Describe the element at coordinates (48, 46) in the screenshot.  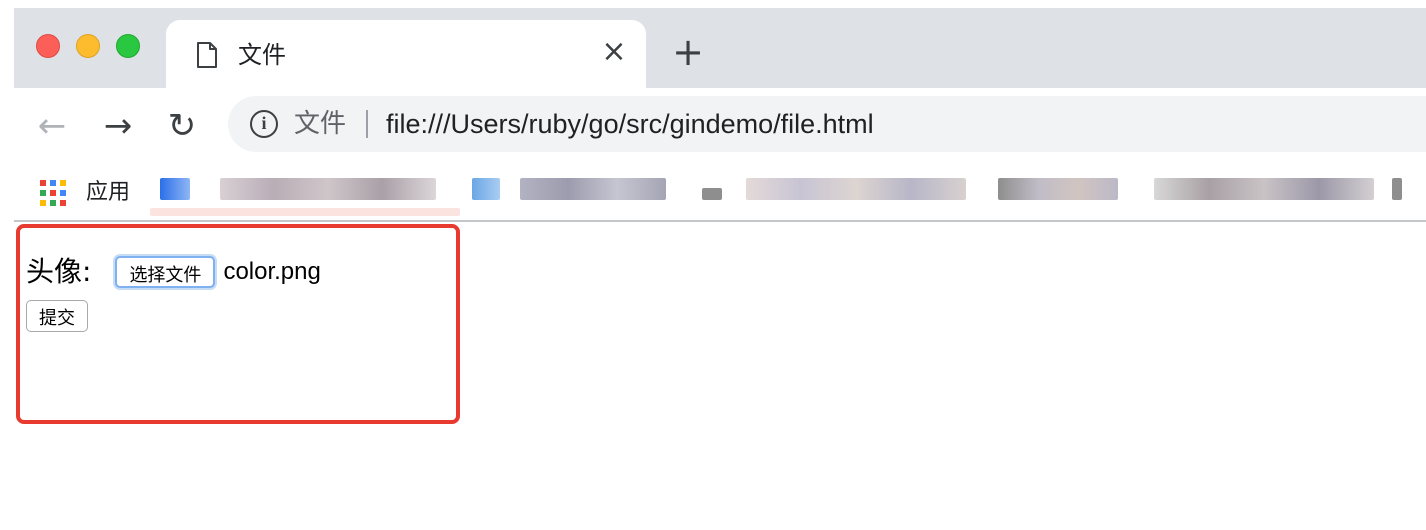
I see `close-window-button` at that location.